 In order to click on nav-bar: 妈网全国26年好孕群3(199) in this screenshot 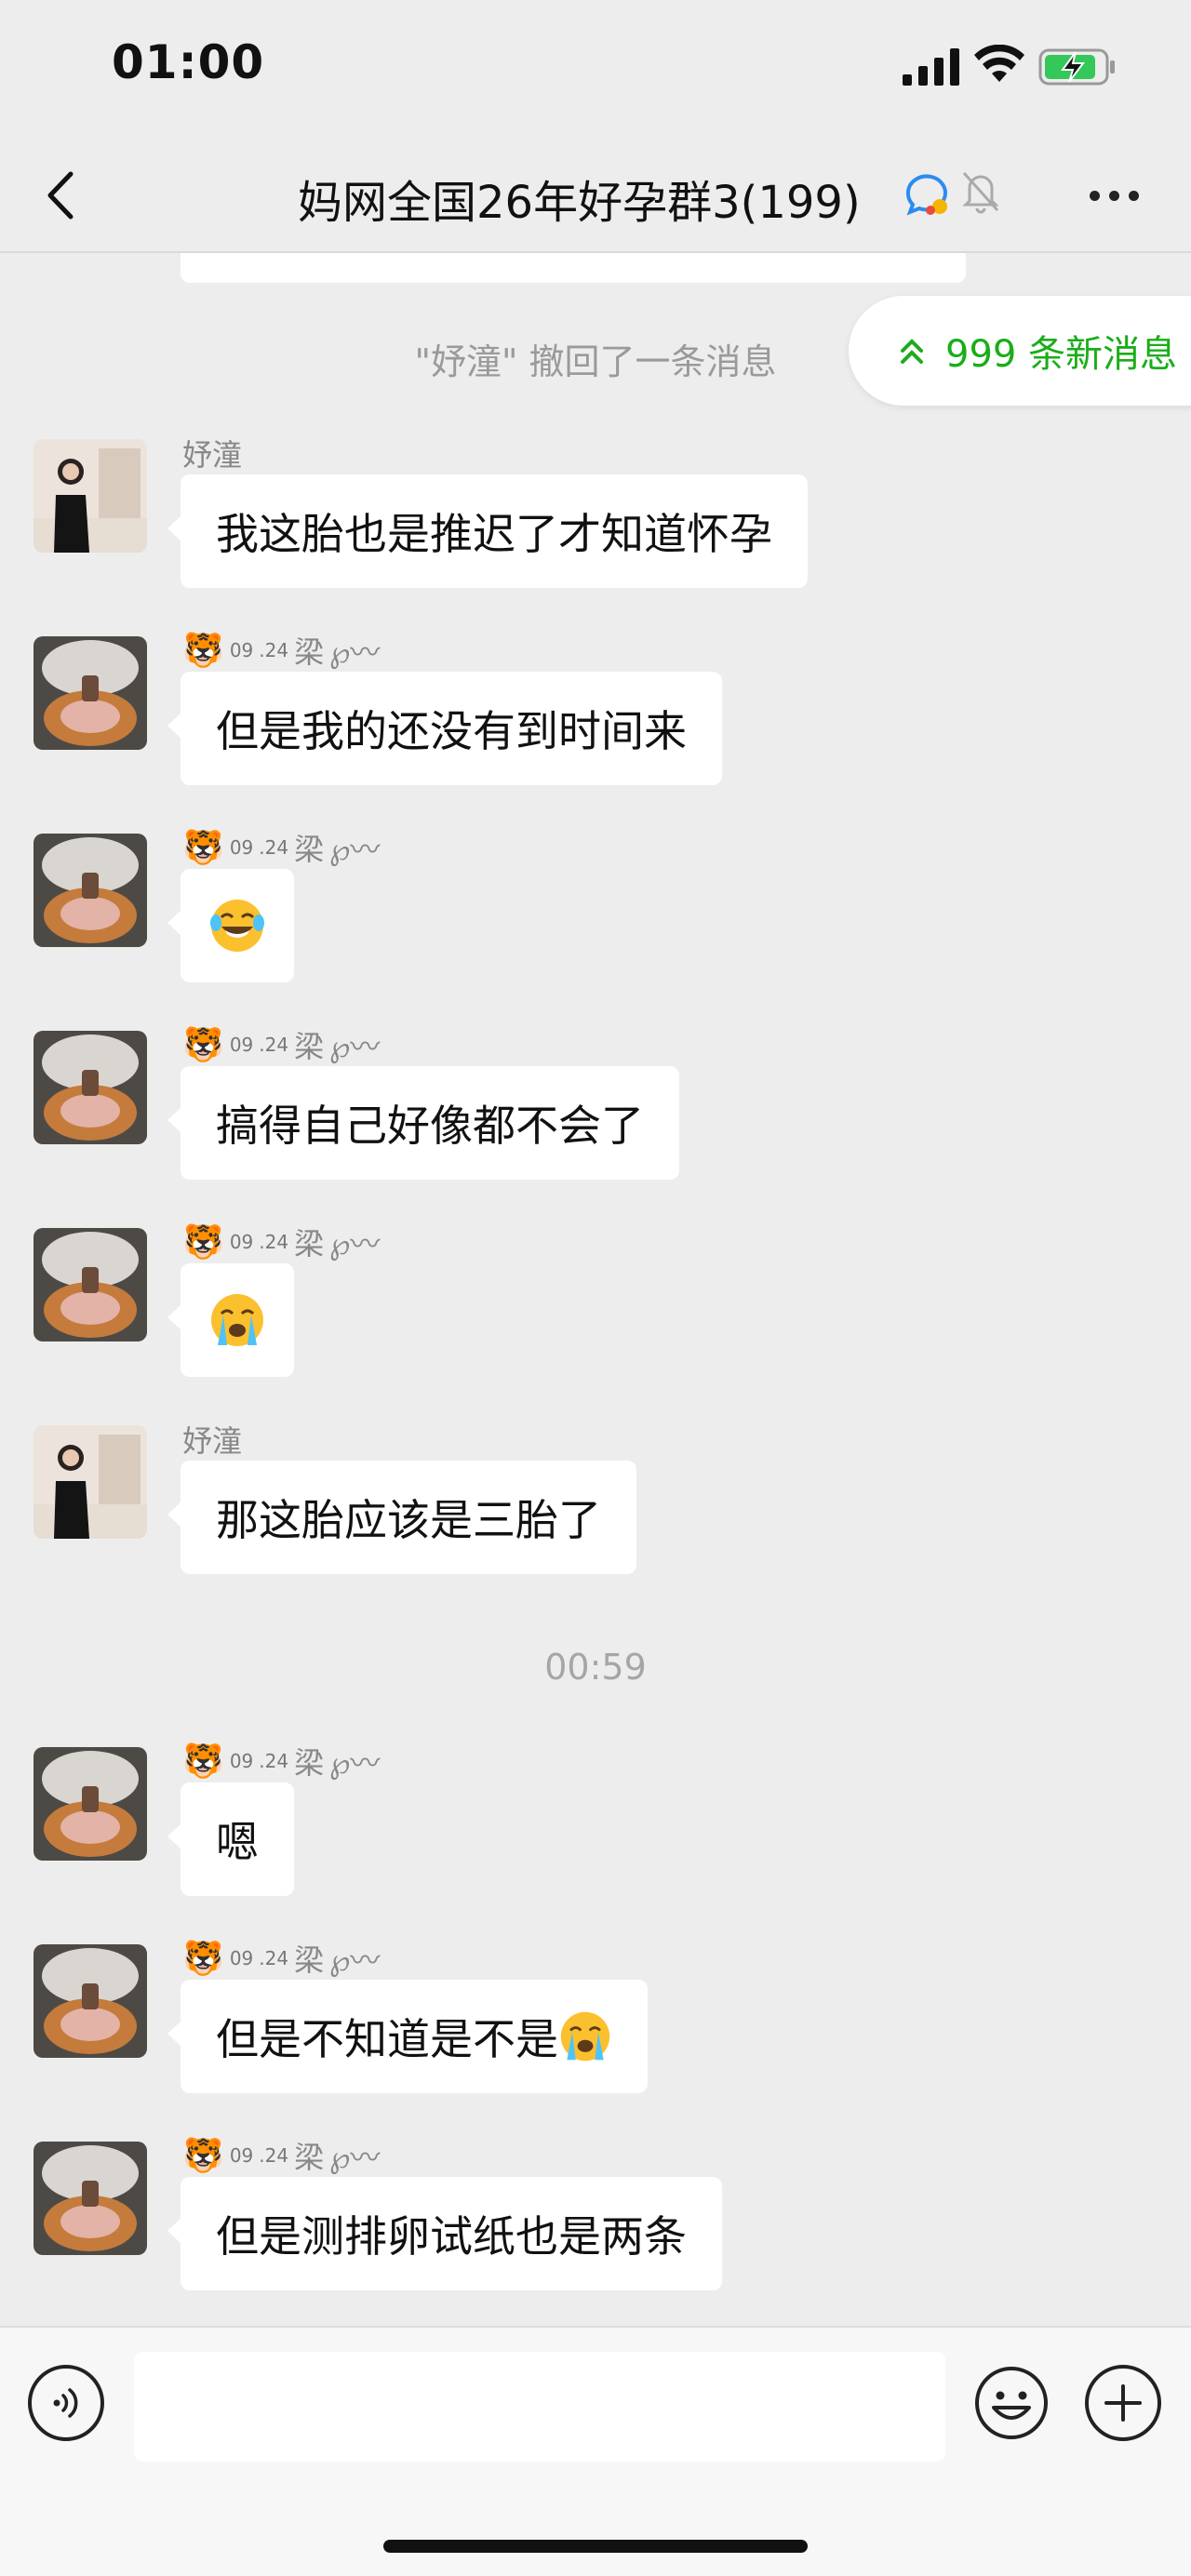, I will do `click(595, 196)`.